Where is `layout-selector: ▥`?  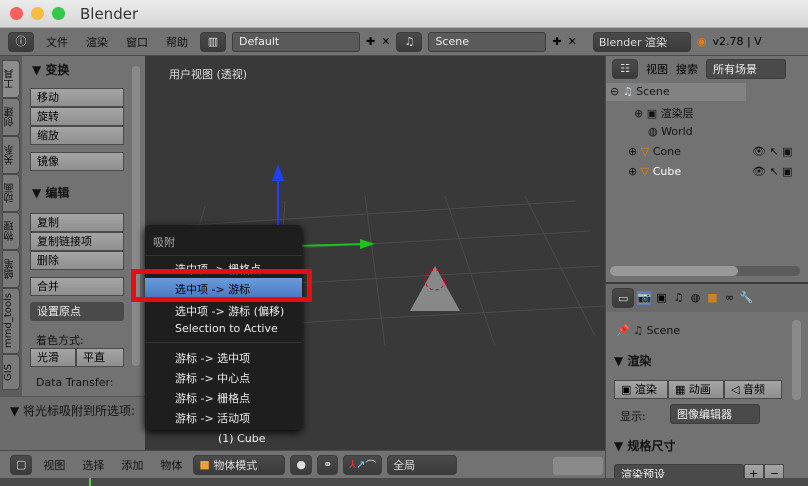 layout-selector: ▥ is located at coordinates (213, 41).